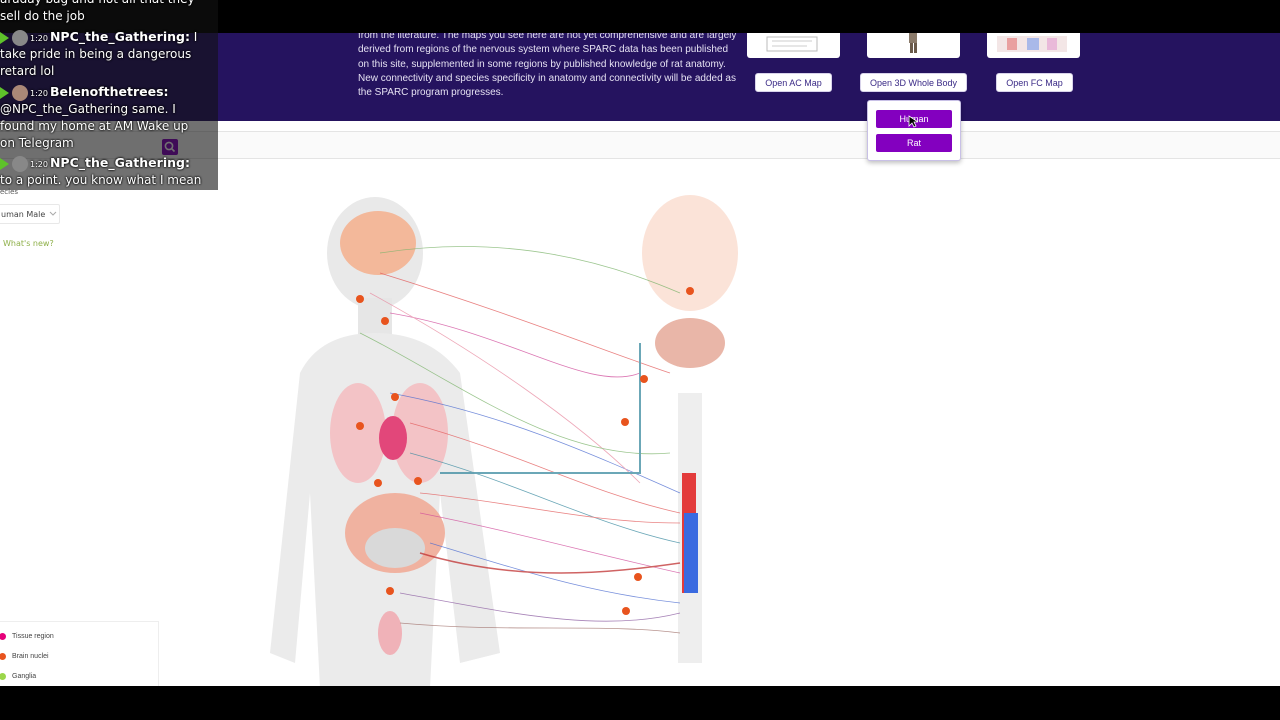 Image resolution: width=1280 pixels, height=720 pixels. What do you see at coordinates (27, 71) in the screenshot?
I see `chat-message-line: retard lol` at bounding box center [27, 71].